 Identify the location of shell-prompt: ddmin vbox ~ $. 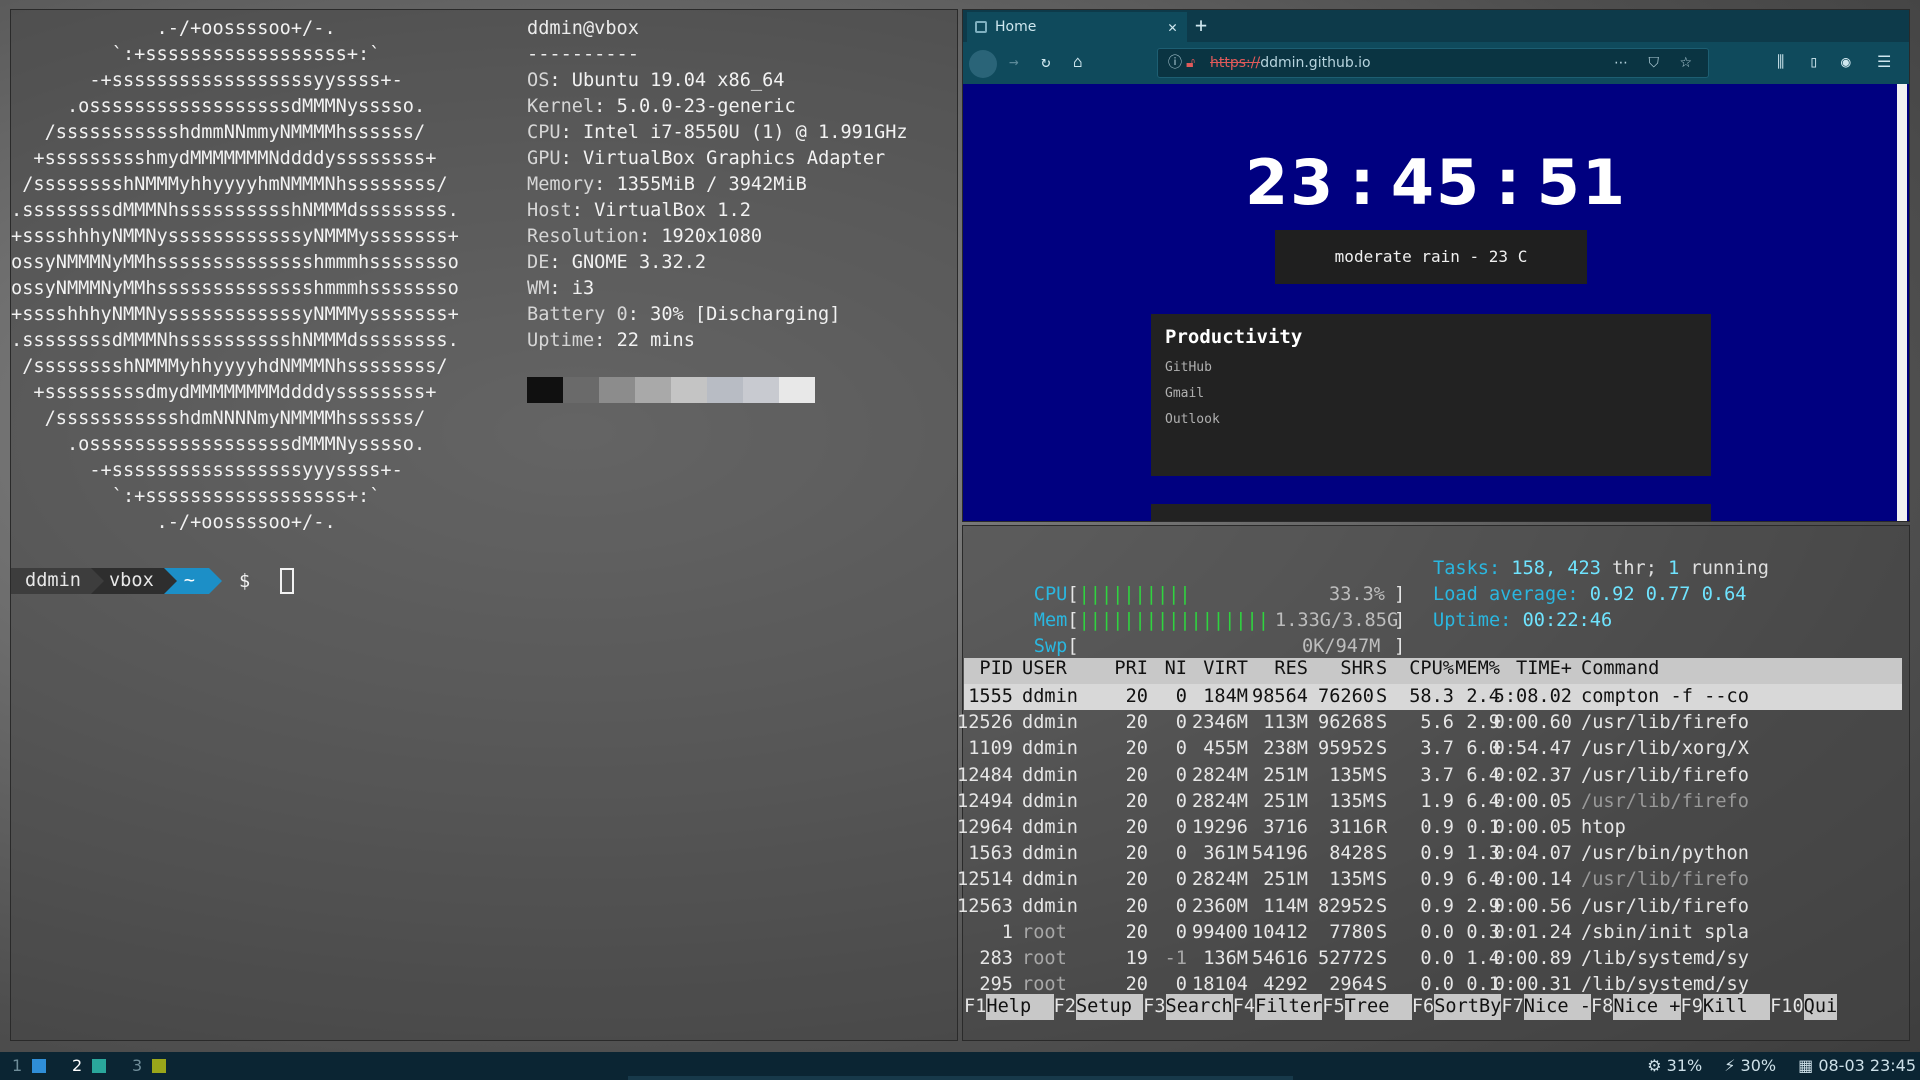
(153, 581).